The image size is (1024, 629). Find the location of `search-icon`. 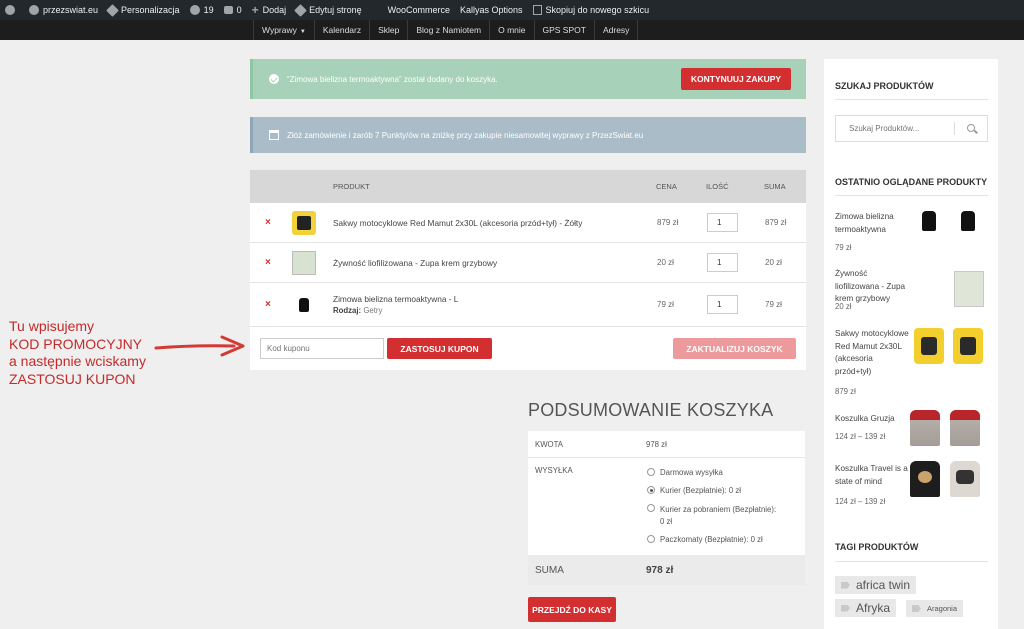

search-icon is located at coordinates (971, 128).